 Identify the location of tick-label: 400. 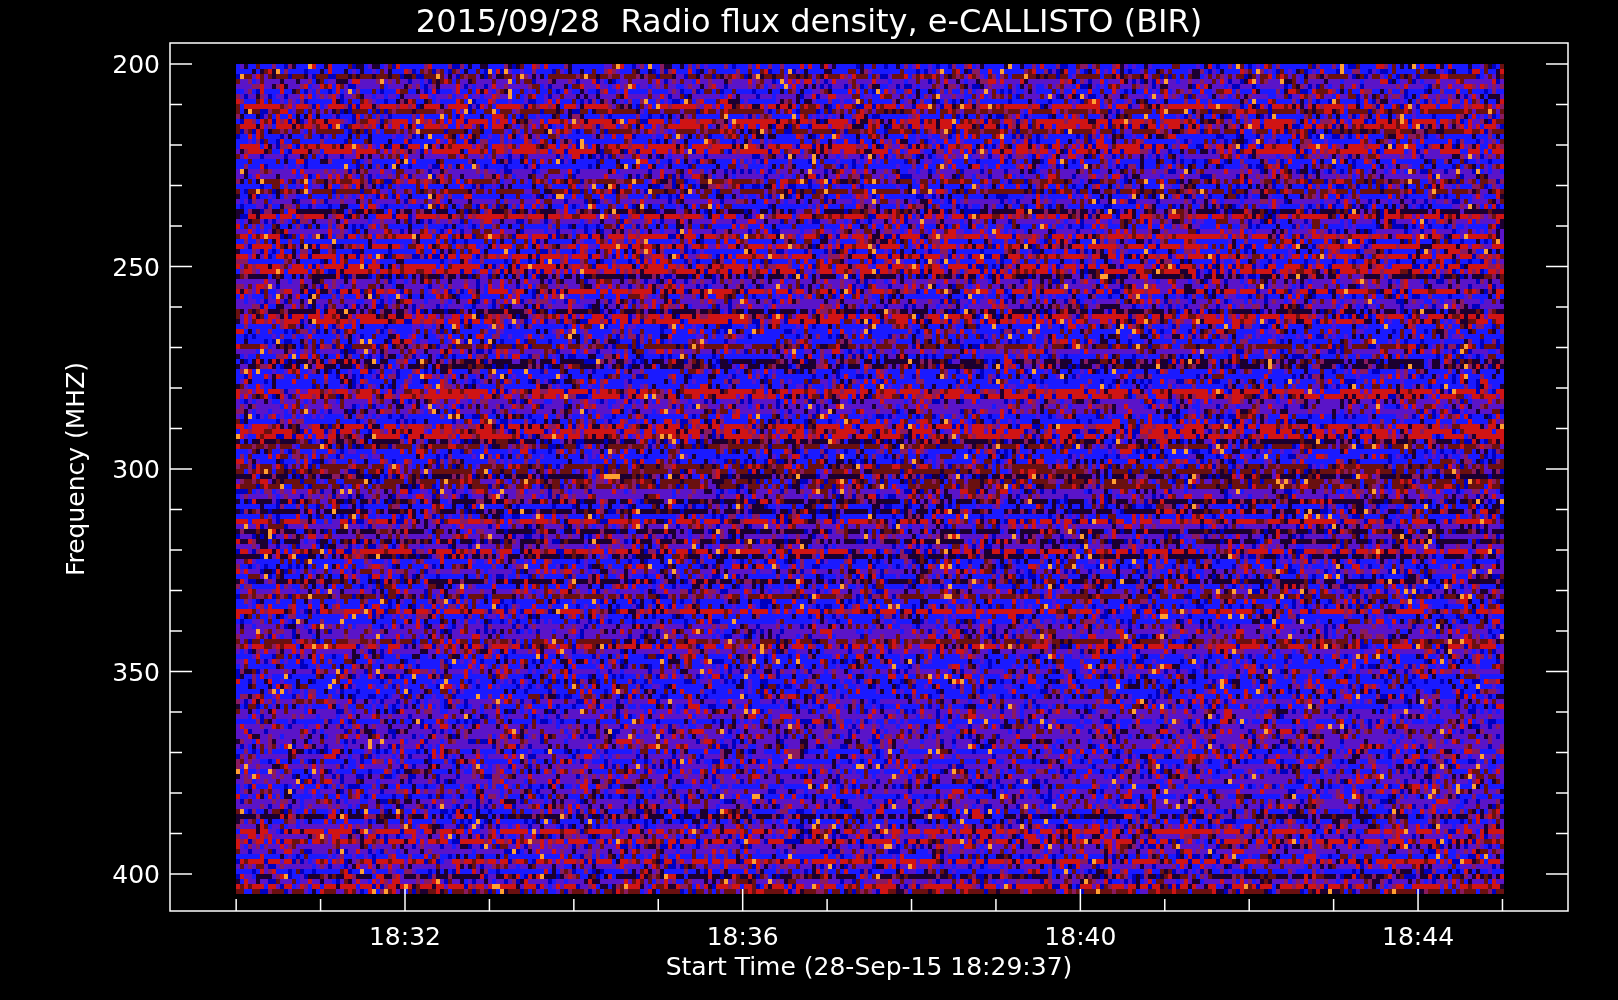
(136, 874).